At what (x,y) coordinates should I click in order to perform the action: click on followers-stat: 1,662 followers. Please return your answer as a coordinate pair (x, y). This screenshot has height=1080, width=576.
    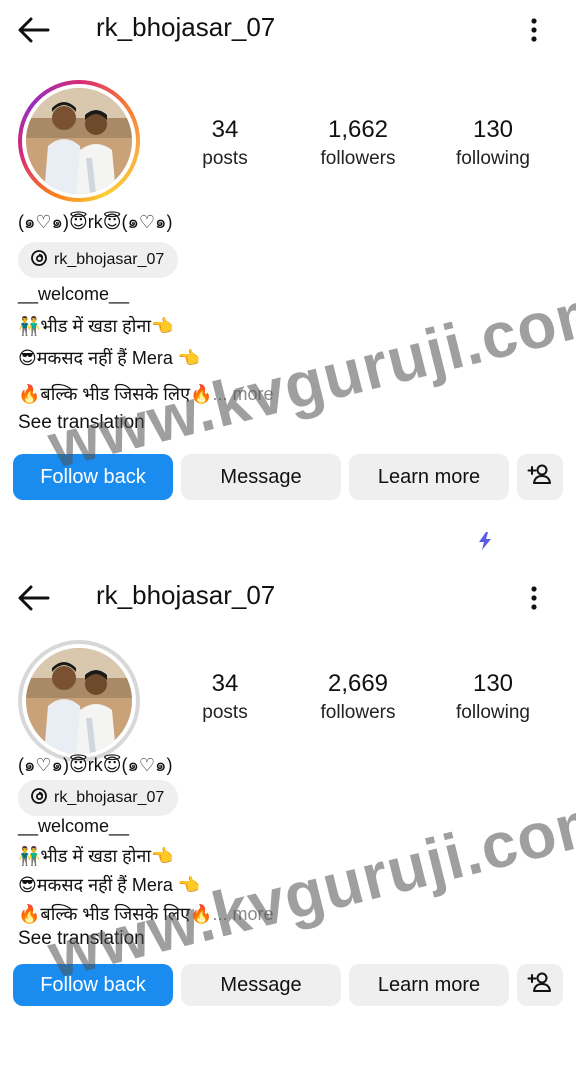
    Looking at the image, I should click on (358, 143).